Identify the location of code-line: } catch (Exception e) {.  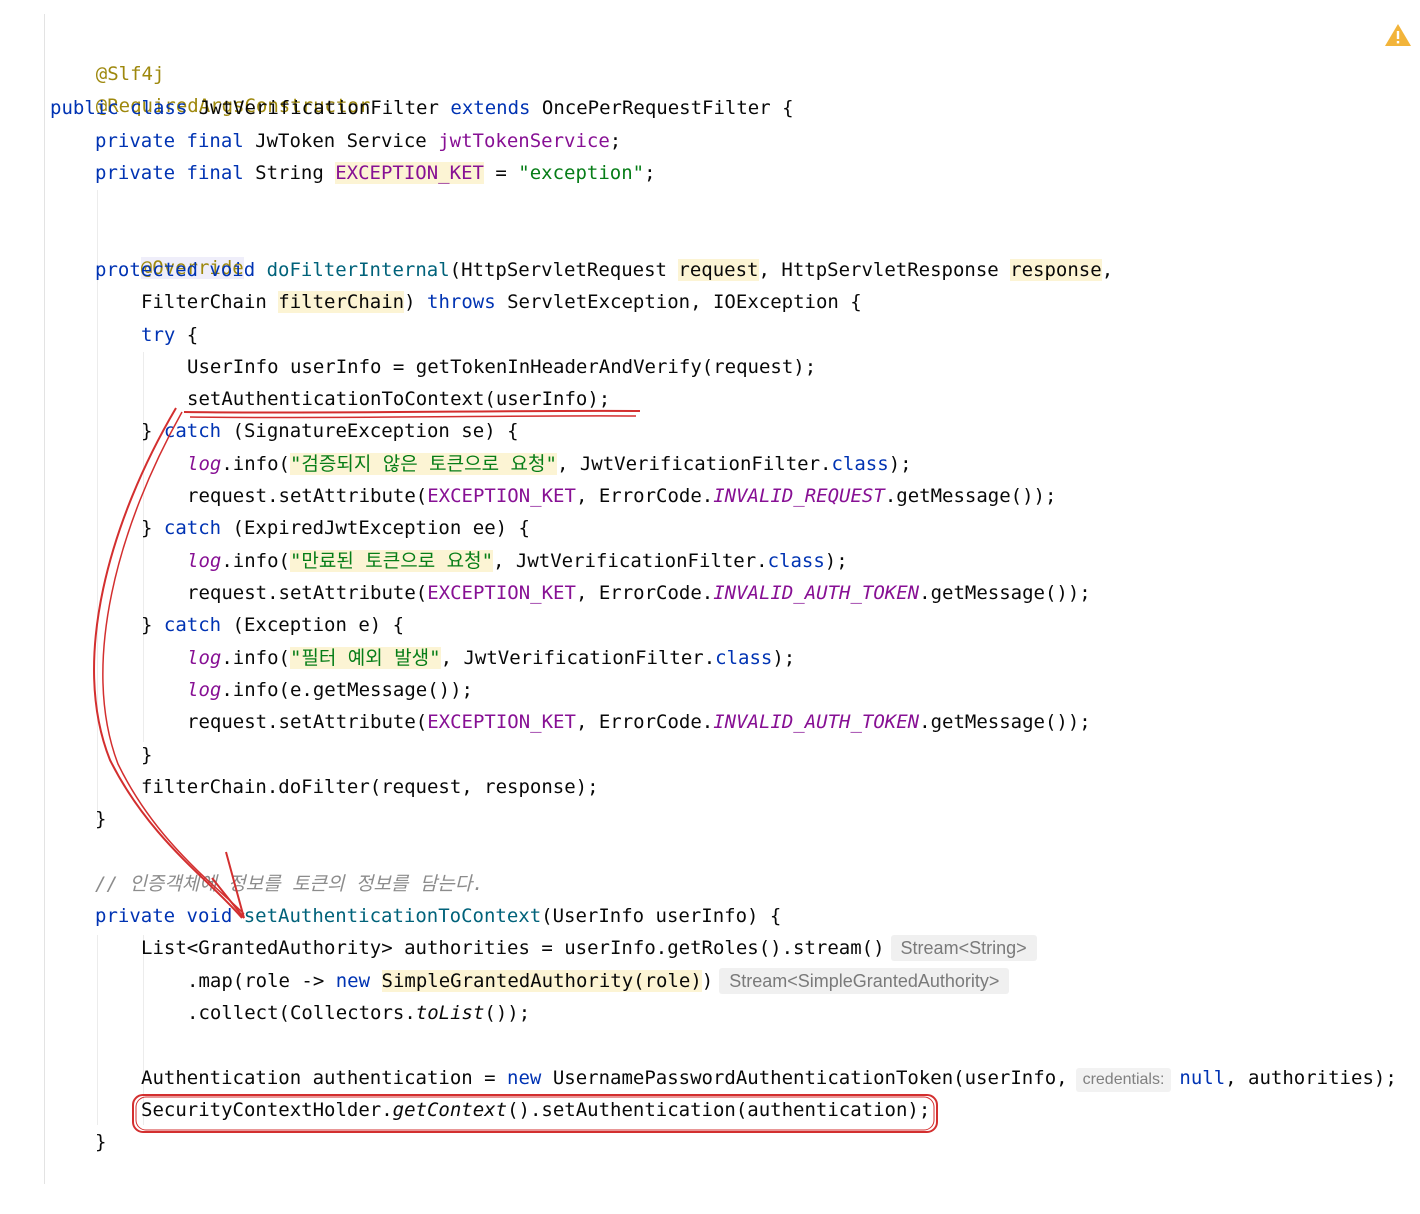
(272, 625).